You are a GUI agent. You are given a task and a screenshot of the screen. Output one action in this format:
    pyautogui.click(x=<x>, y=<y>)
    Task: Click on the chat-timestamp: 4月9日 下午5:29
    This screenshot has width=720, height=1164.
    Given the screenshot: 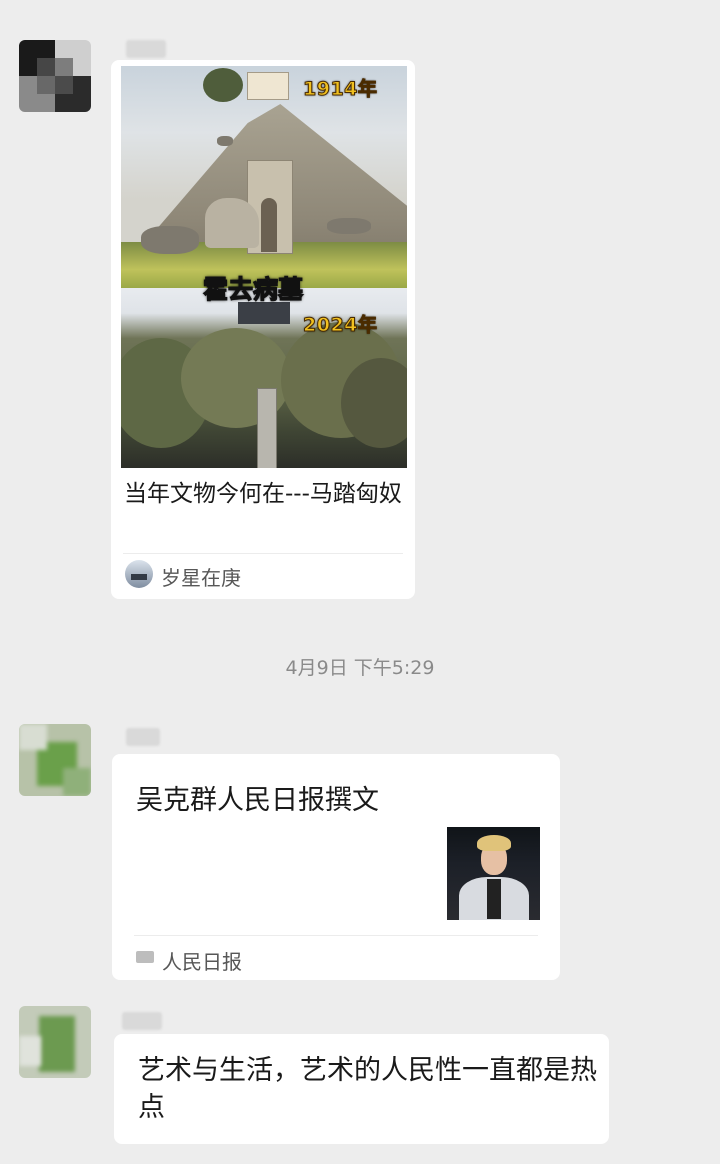 What is the action you would take?
    pyautogui.click(x=360, y=668)
    